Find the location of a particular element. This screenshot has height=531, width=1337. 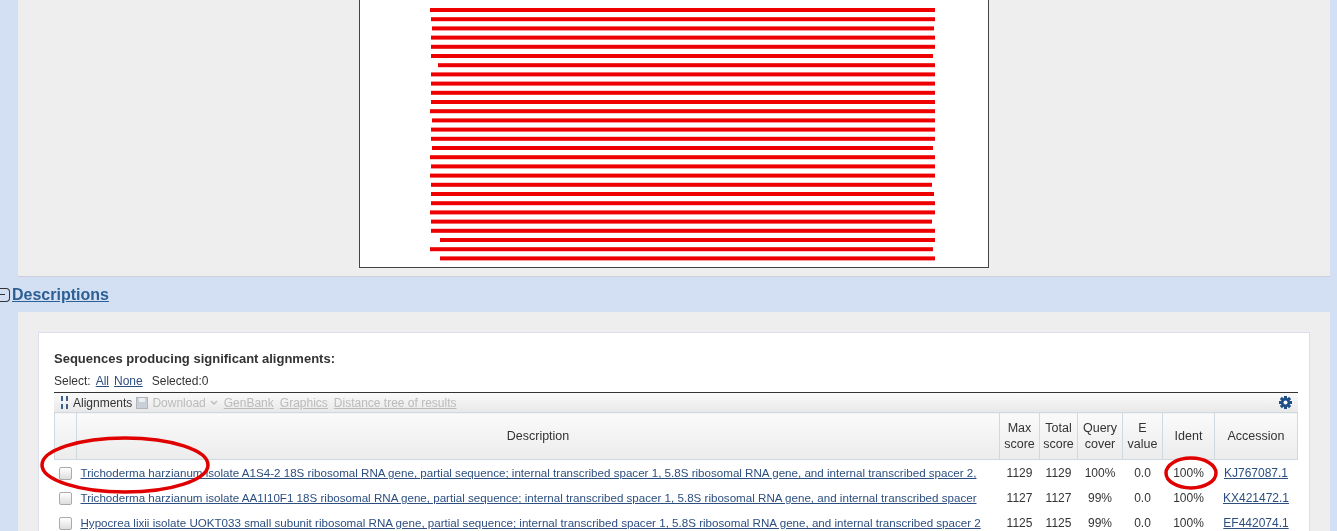

accession-link: KX421472.1 is located at coordinates (1256, 497).